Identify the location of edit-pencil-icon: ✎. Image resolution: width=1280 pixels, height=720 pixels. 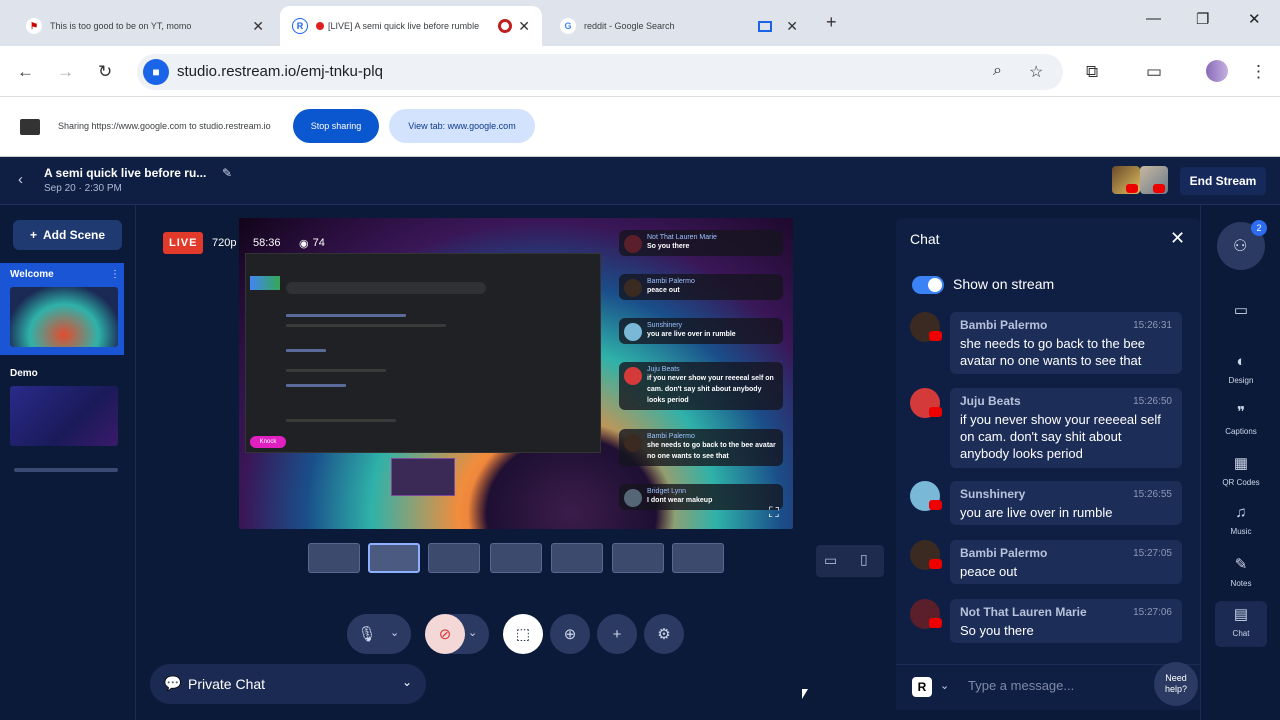
(227, 173).